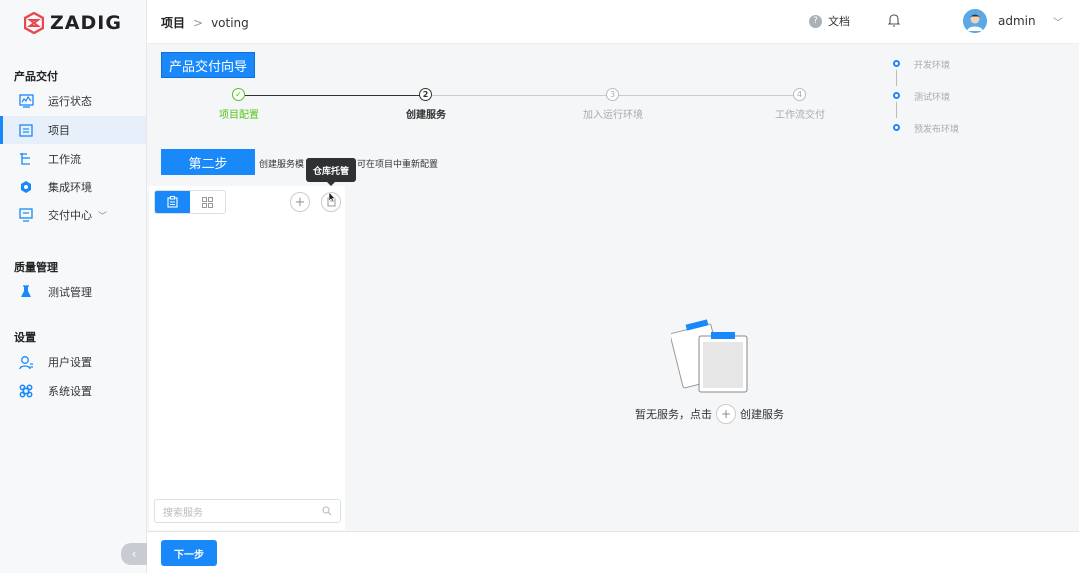 The width and height of the screenshot is (1079, 573). Describe the element at coordinates (230, 22) in the screenshot. I see `breadcrumb-current: voting` at that location.